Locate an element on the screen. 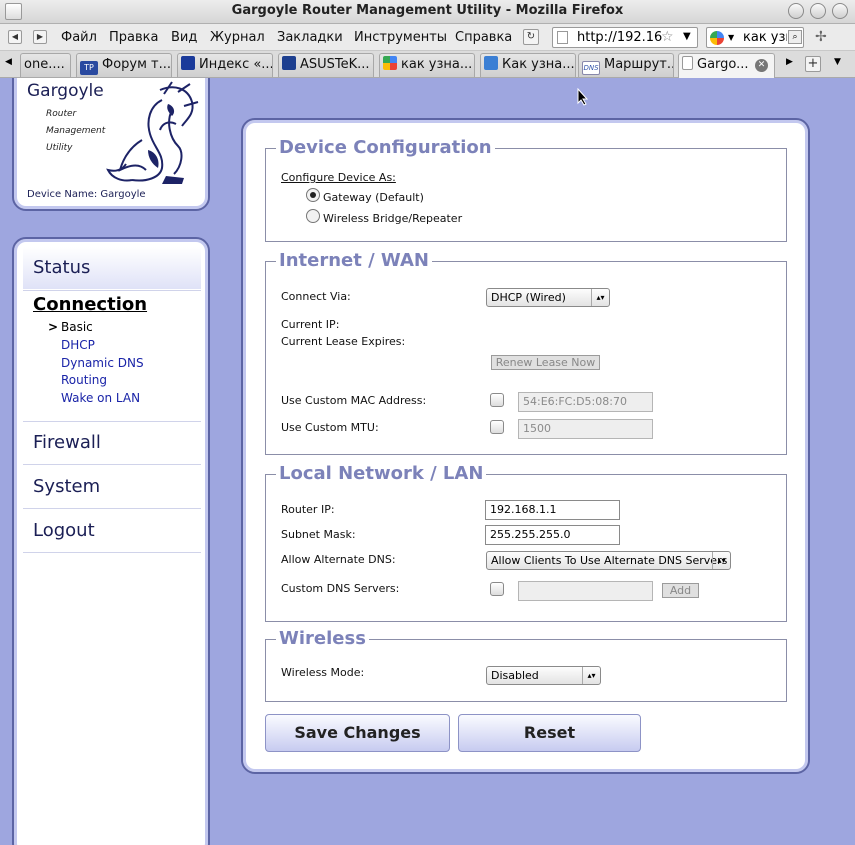 Image resolution: width=855 pixels, height=845 pixels. tab-scroll-right-icon: ▶ is located at coordinates (789, 62).